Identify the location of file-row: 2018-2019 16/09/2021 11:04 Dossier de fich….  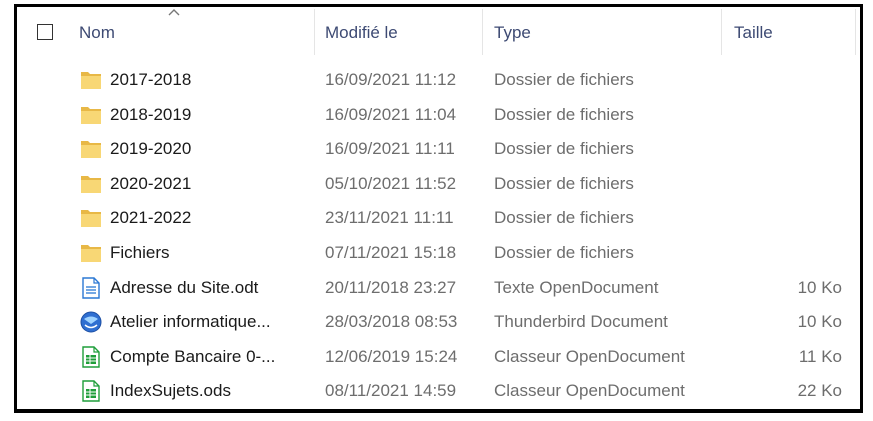
(438, 115).